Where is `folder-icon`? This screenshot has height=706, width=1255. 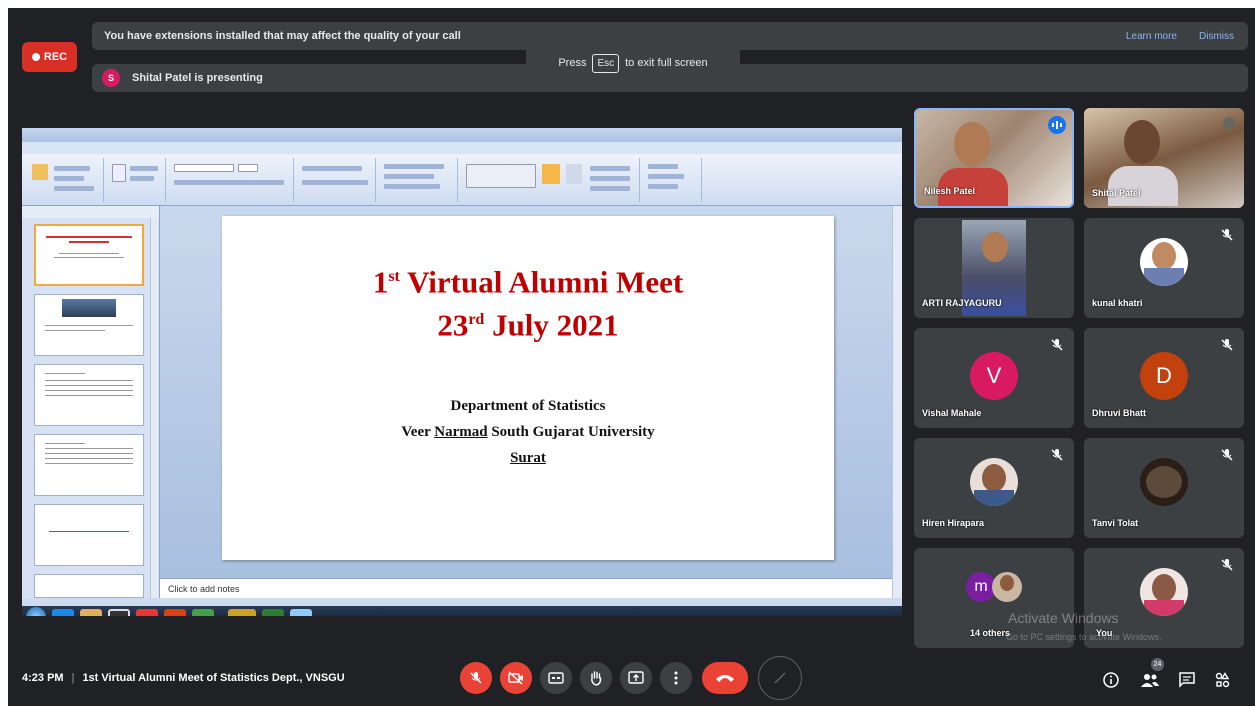 folder-icon is located at coordinates (91, 612).